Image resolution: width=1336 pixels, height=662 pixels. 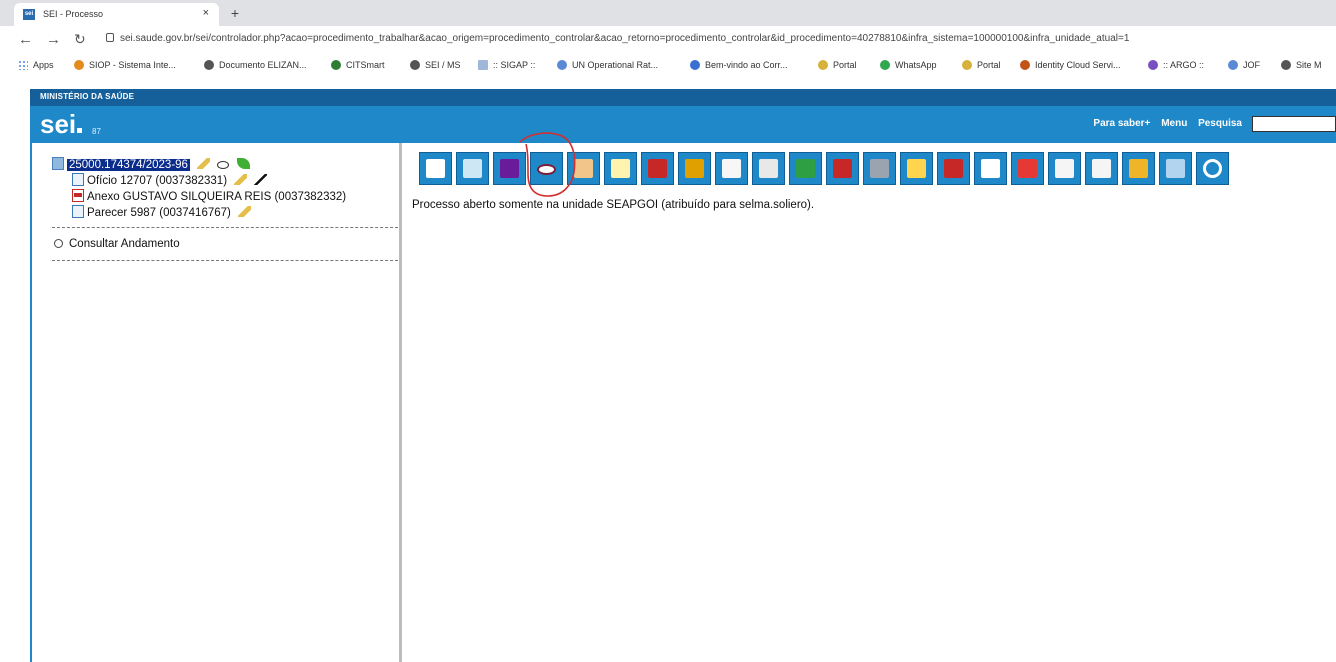 I want to click on un-icon, so click(x=562, y=65).